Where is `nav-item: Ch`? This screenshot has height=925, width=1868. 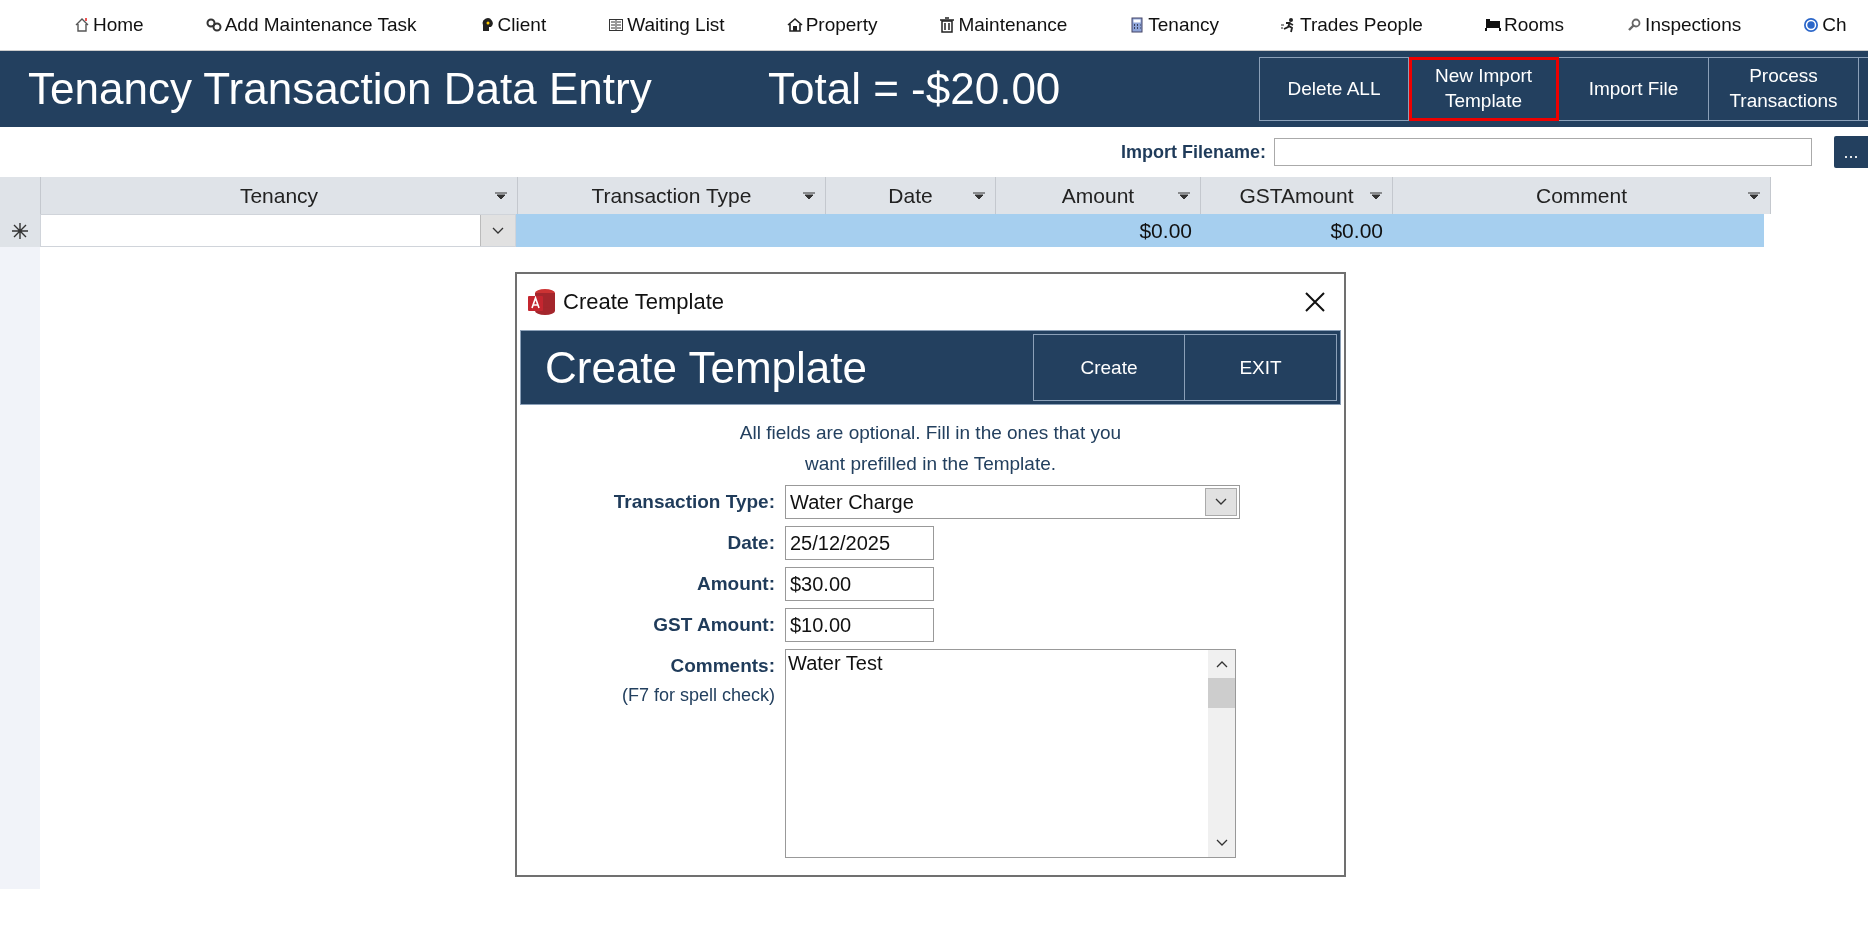
nav-item: Ch is located at coordinates (1824, 25).